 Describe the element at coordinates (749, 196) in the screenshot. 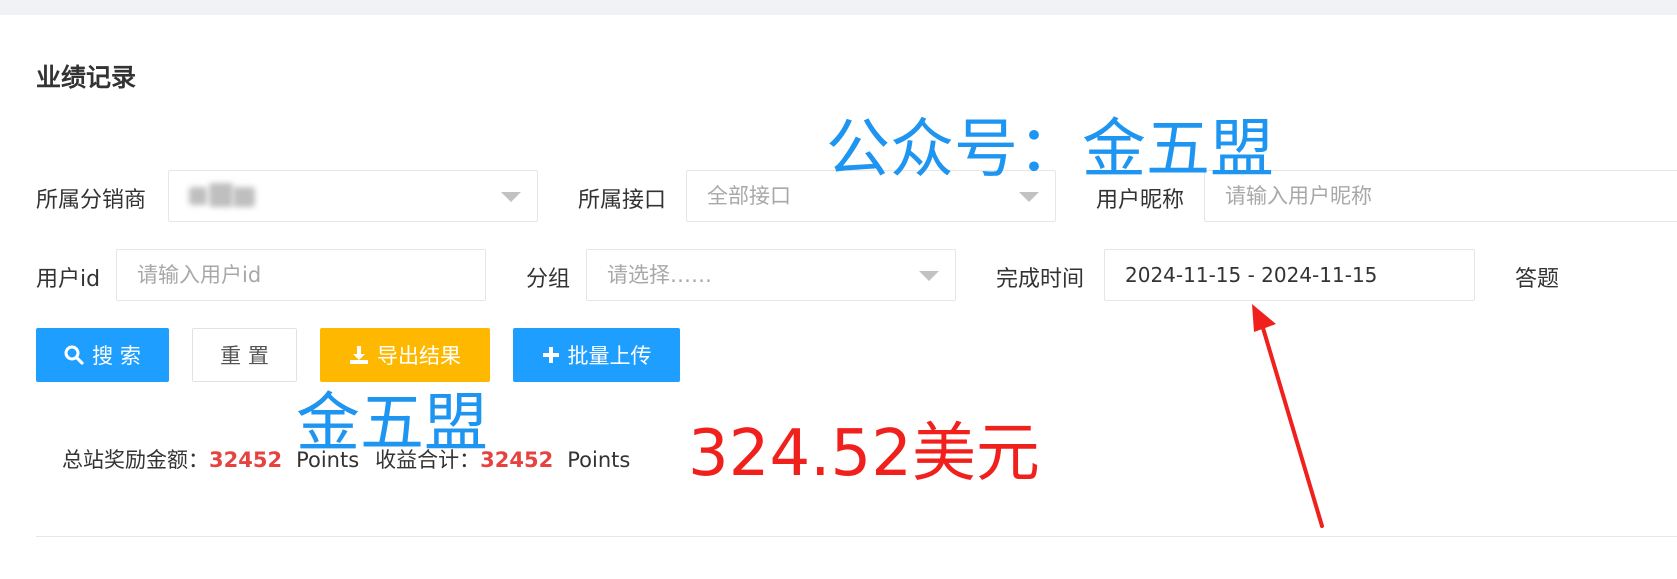

I see `interface-placeholder: 全部接口` at that location.